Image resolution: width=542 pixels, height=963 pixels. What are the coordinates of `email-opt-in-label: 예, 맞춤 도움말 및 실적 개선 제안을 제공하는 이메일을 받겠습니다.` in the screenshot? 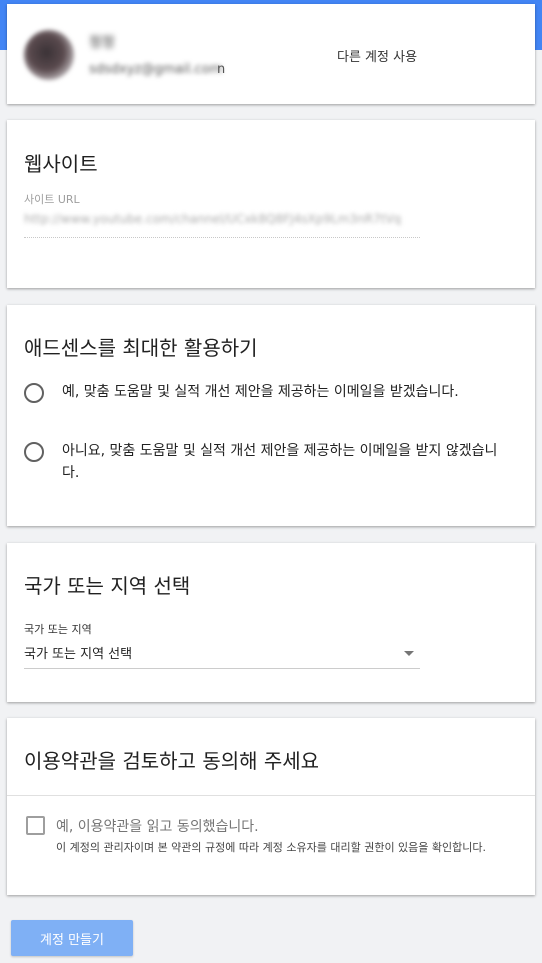 It's located at (260, 392).